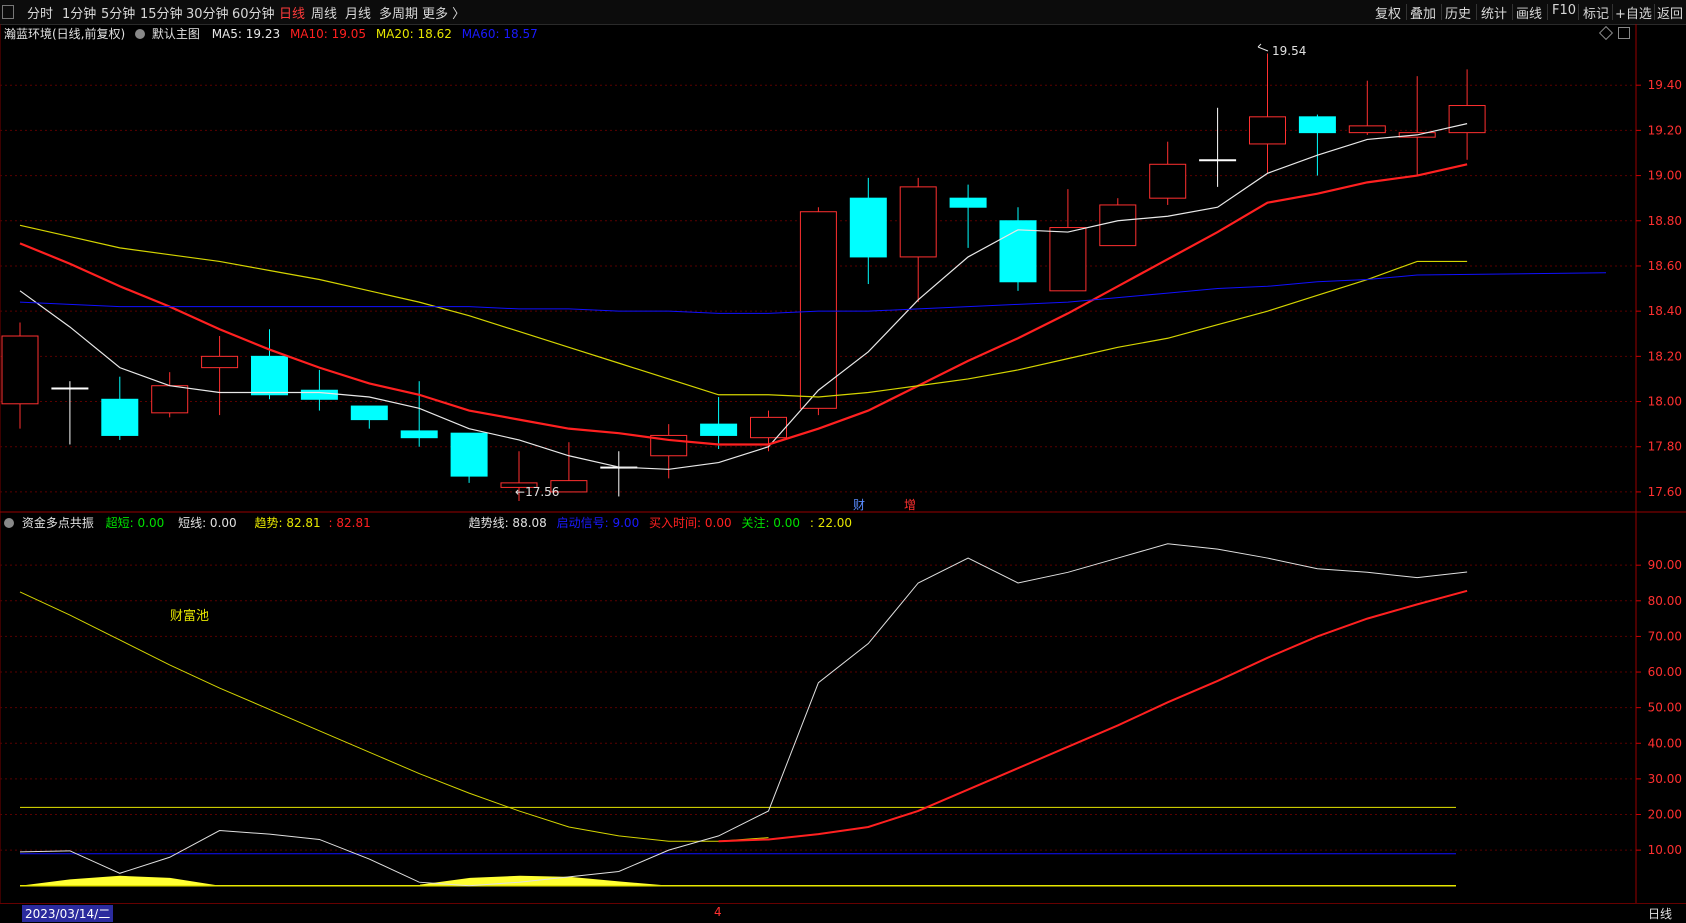 The width and height of the screenshot is (1686, 923). Describe the element at coordinates (1606, 33) in the screenshot. I see `panel-settings-icon` at that location.